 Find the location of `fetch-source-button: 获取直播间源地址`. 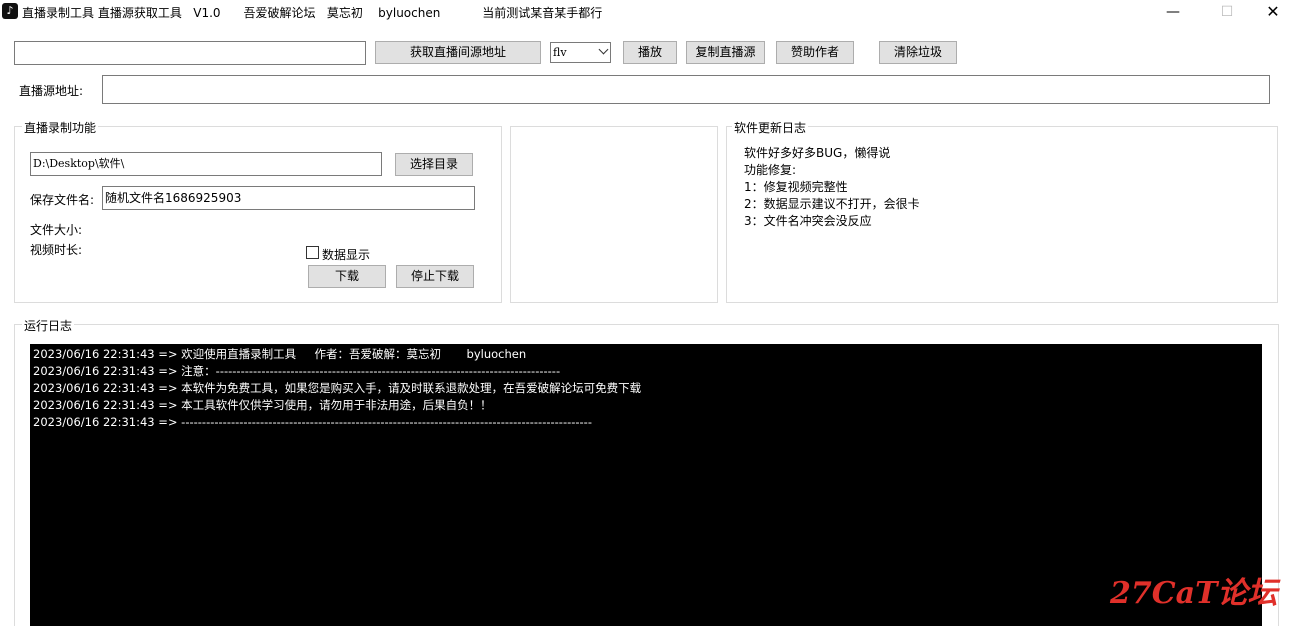

fetch-source-button: 获取直播间源地址 is located at coordinates (458, 52).